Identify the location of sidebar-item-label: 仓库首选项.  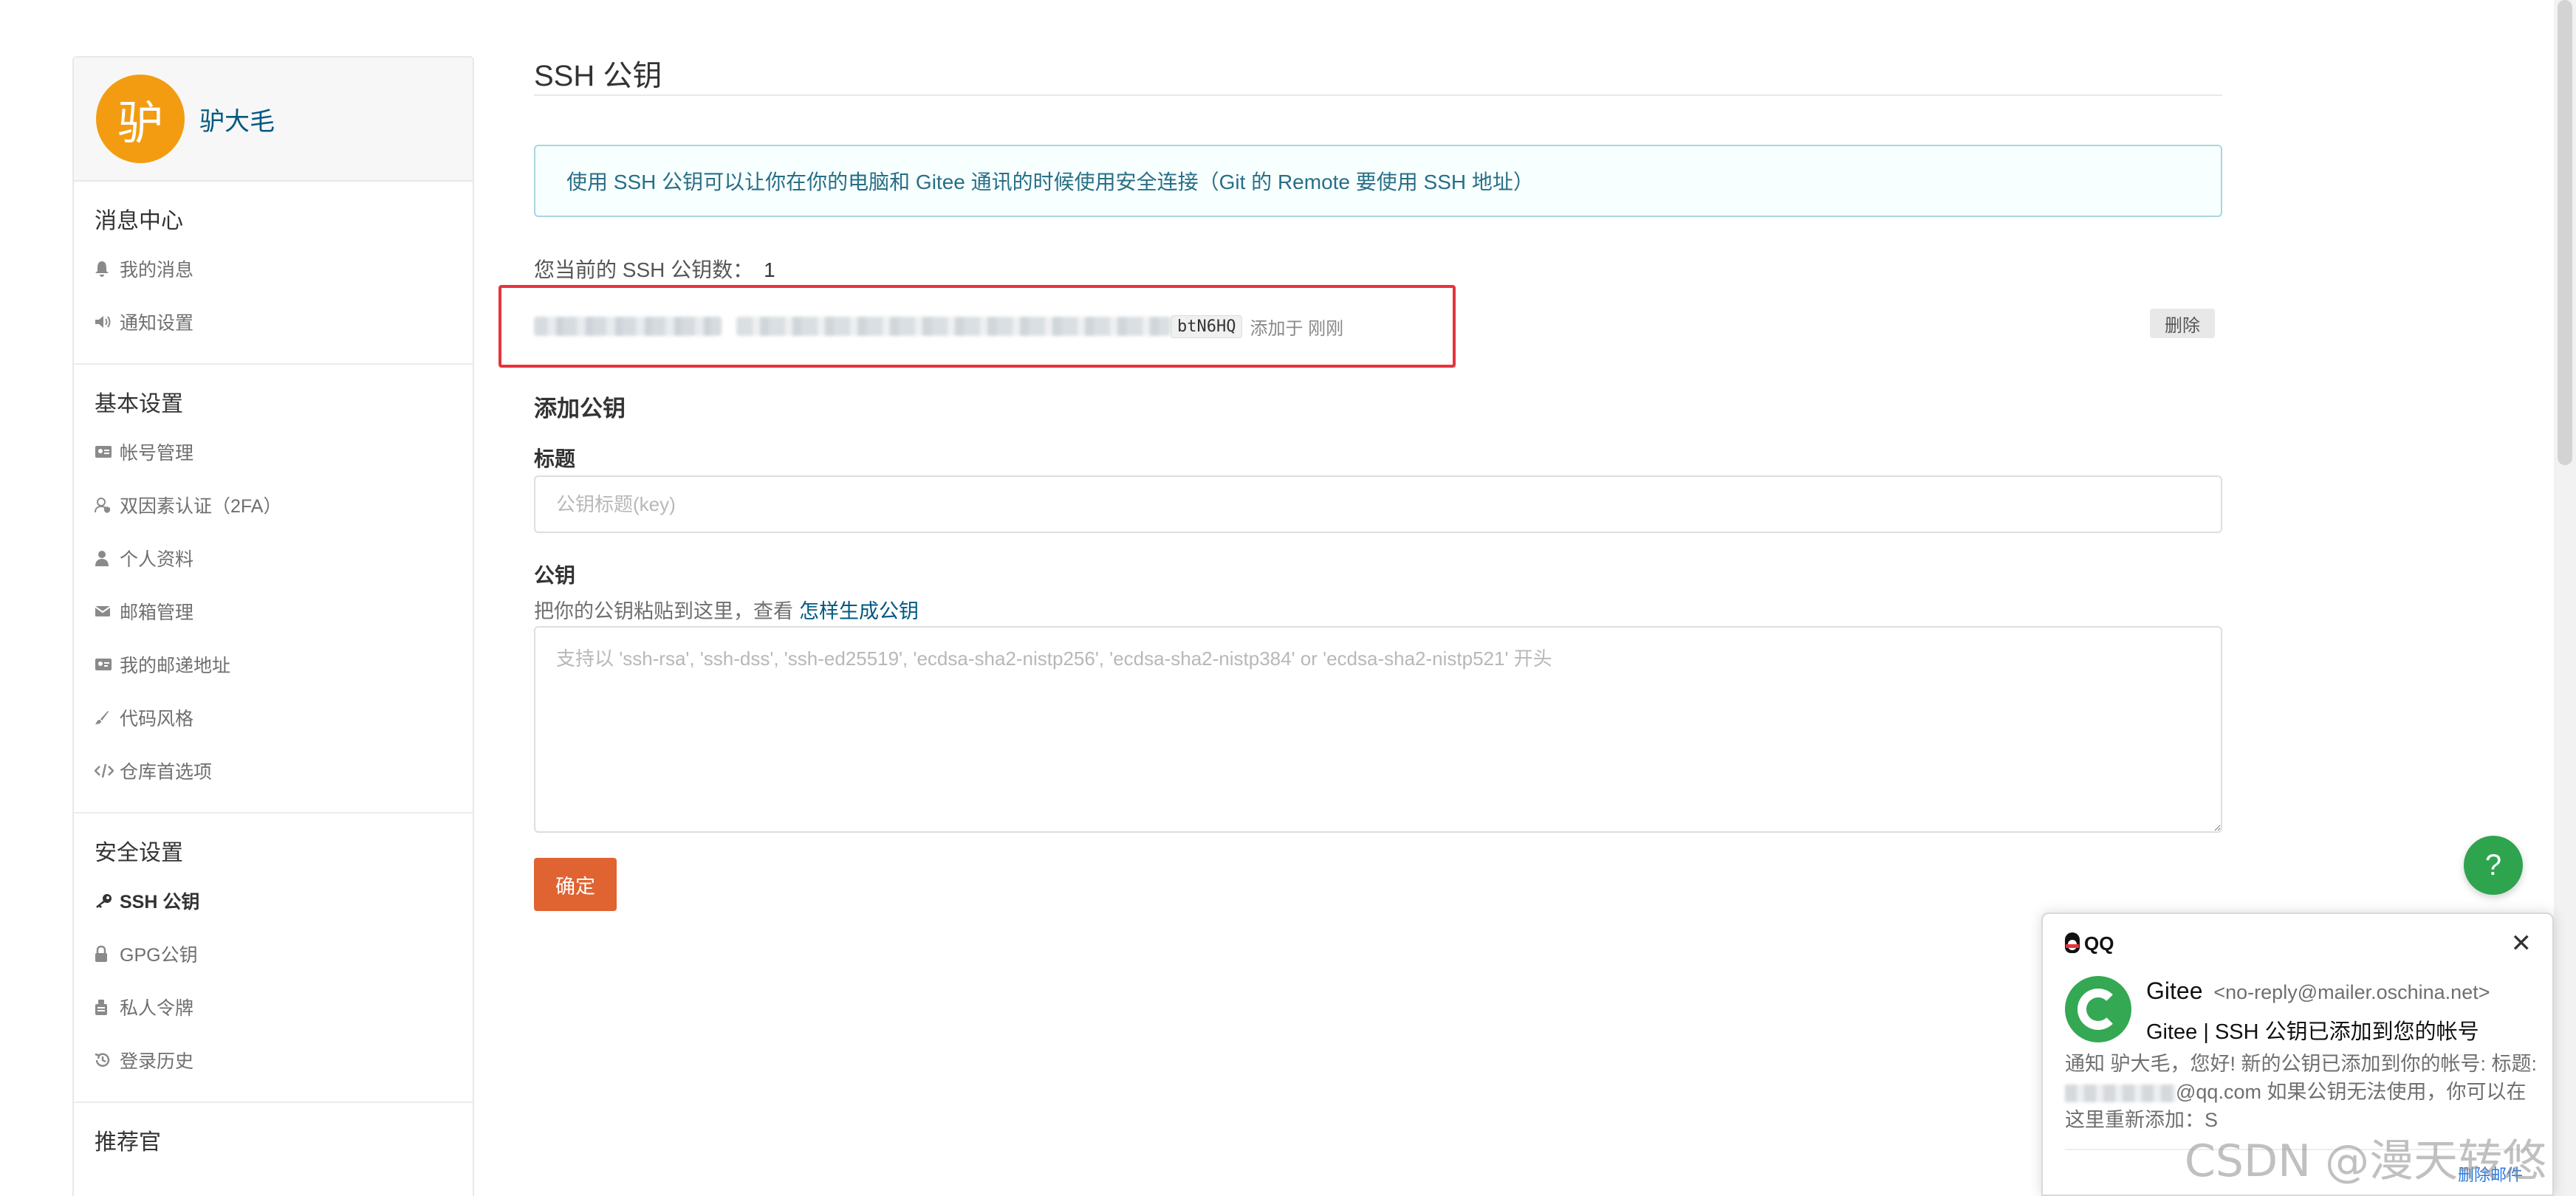
(166, 772).